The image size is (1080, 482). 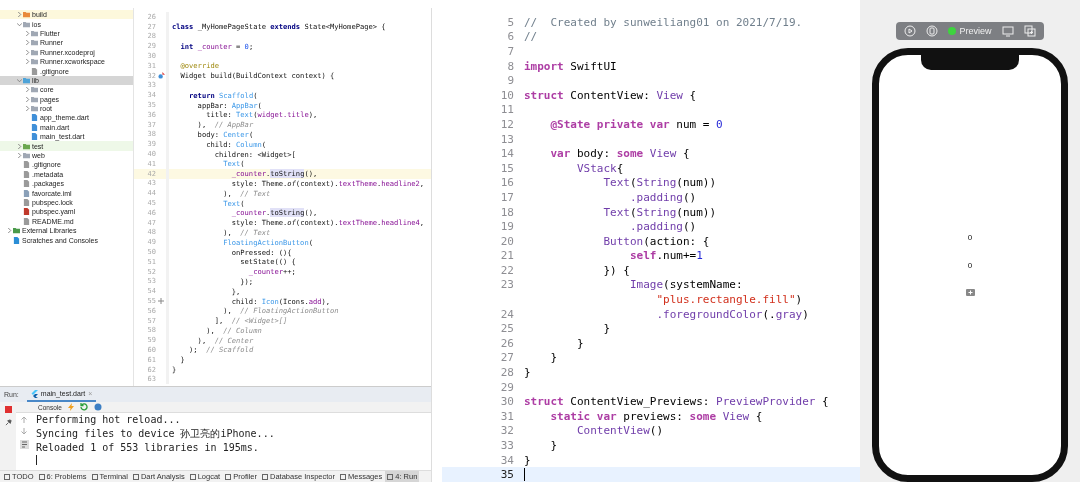 What do you see at coordinates (507, 110) in the screenshot?
I see `line-number: 11` at bounding box center [507, 110].